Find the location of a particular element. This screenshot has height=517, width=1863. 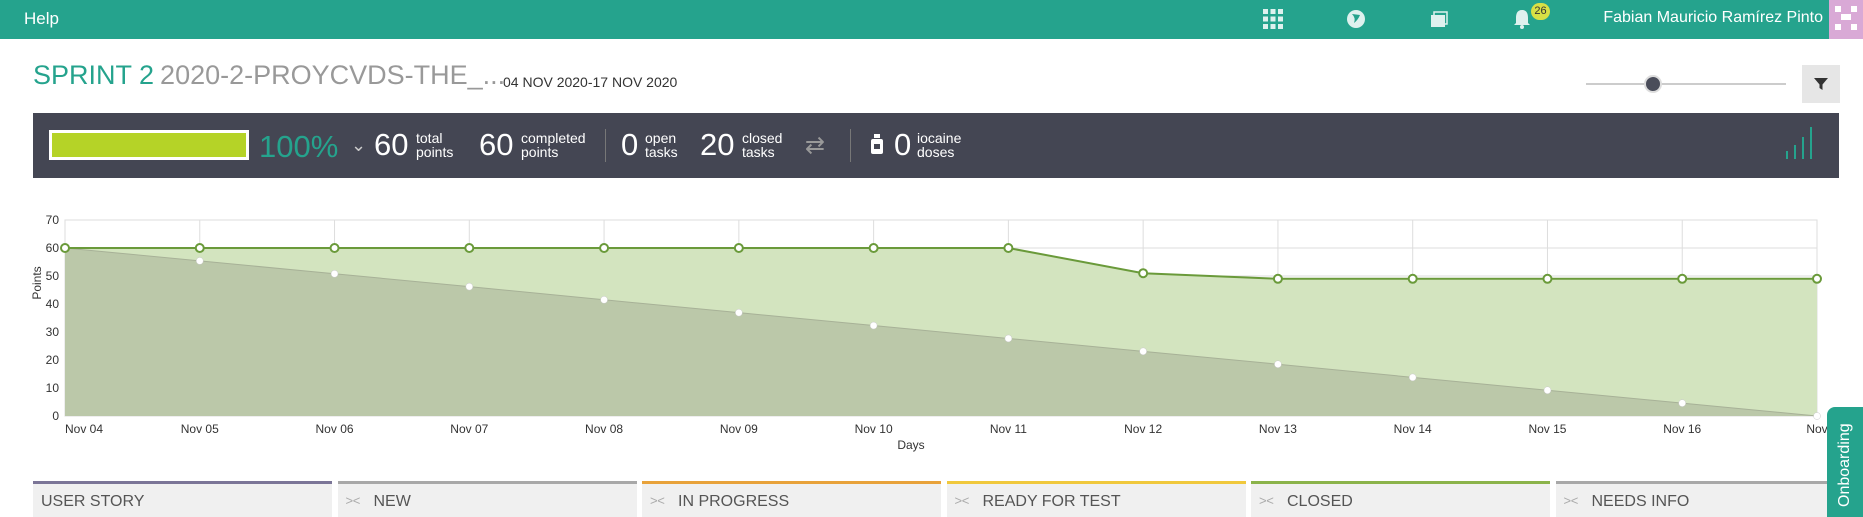

x-tick-label: Nov 07 is located at coordinates (469, 429).